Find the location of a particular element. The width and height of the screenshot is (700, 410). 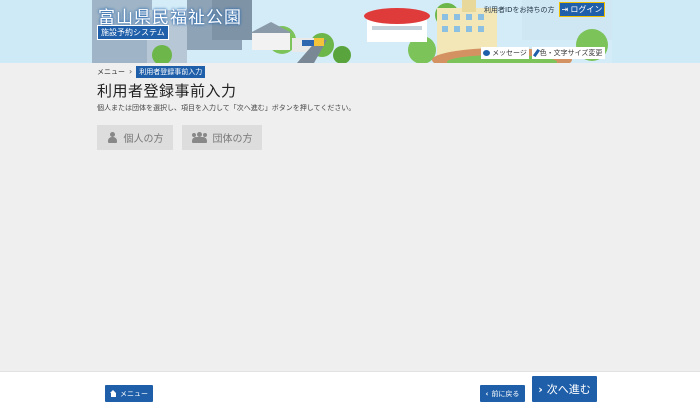

message-button: メッセージ is located at coordinates (505, 53).